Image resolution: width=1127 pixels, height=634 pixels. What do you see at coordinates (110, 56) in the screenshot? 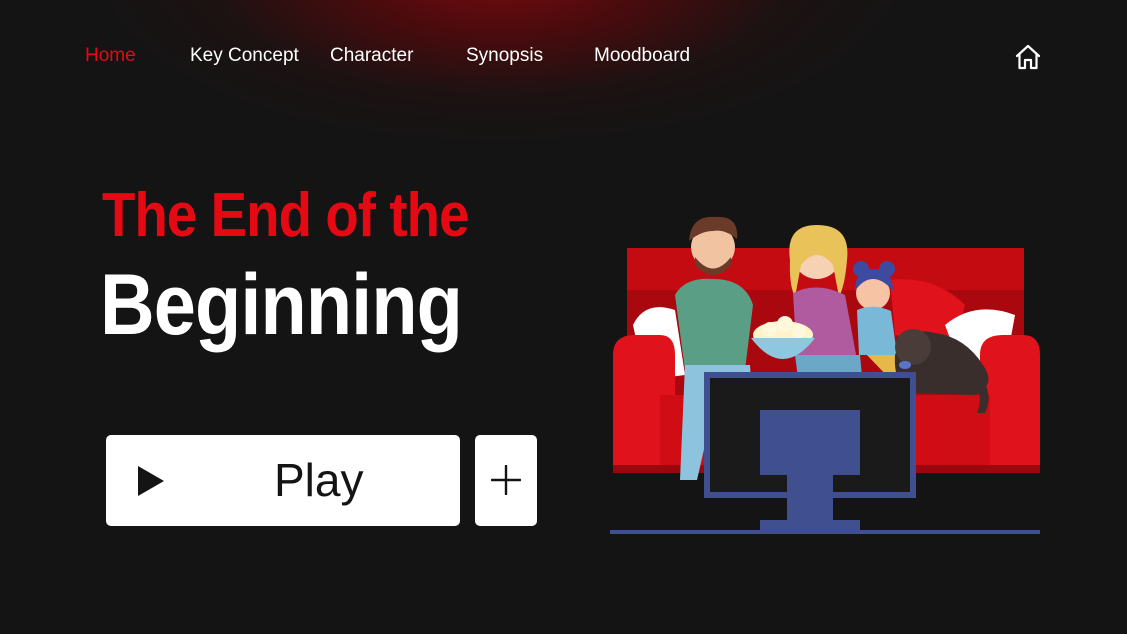
I see `nav-item-home: Home` at bounding box center [110, 56].